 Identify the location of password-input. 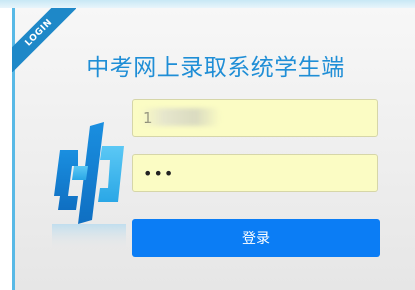
(255, 173).